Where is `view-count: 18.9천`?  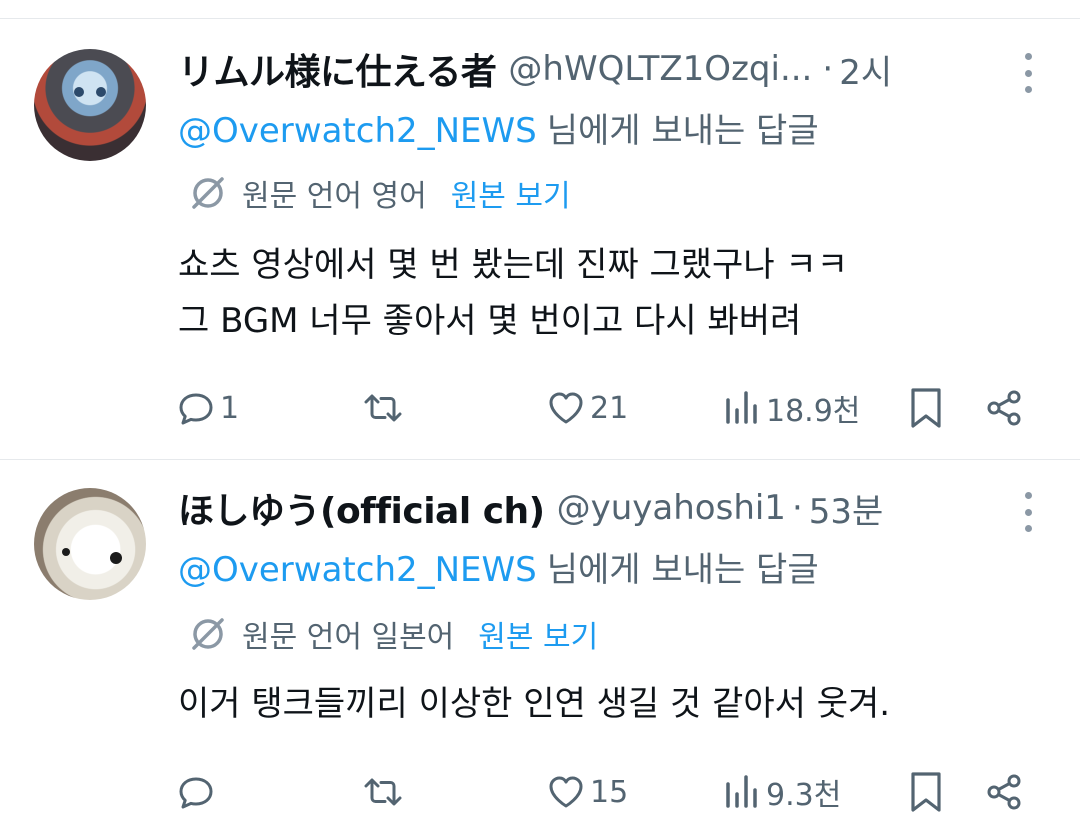
view-count: 18.9천 is located at coordinates (813, 411).